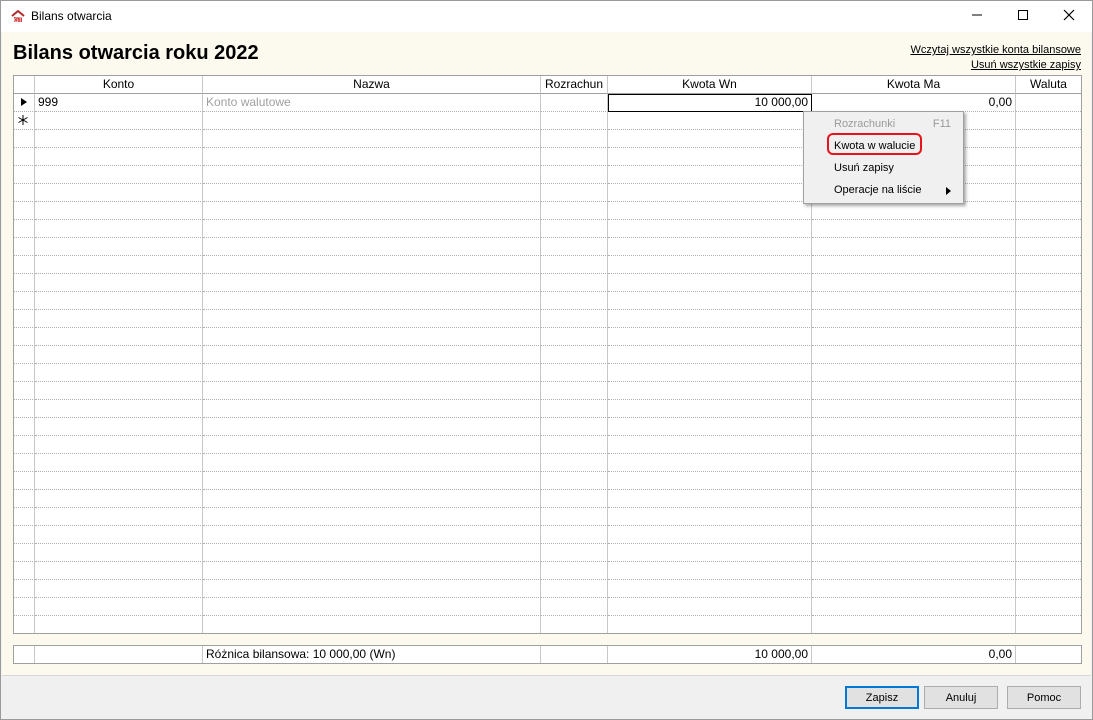 Image resolution: width=1093 pixels, height=720 pixels. Describe the element at coordinates (574, 85) in the screenshot. I see `column-header-rozrachun: Rozrachun` at that location.